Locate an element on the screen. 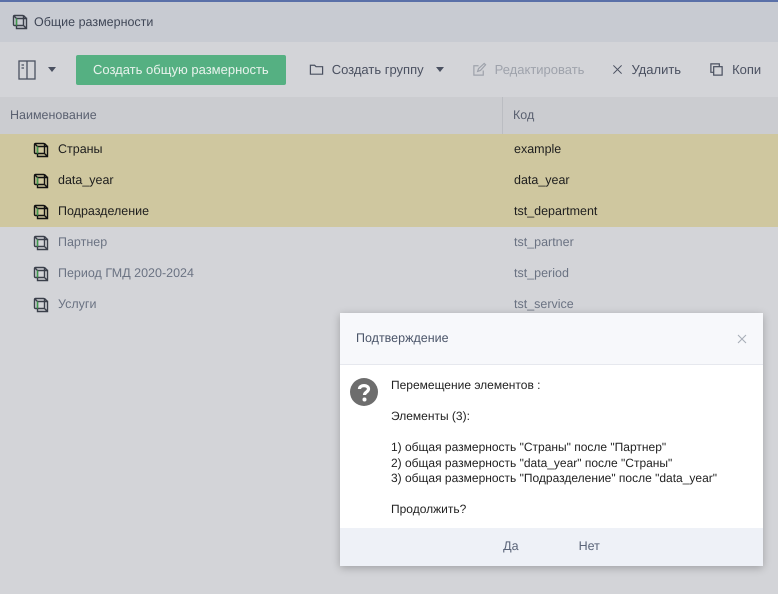  message-text: 1) общая размерность "Страны" после "Партнер" is located at coordinates (529, 448).